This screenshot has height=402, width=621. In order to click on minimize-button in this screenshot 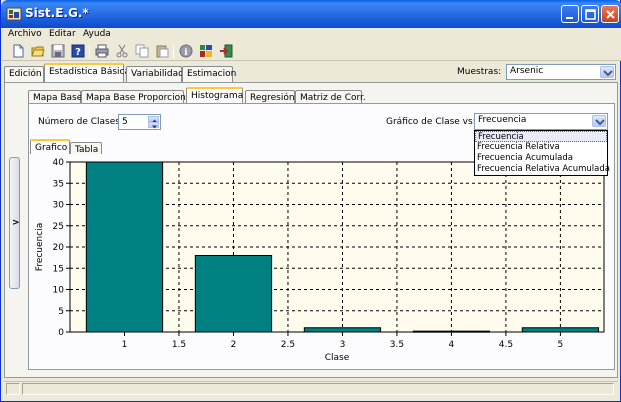, I will do `click(570, 14)`.